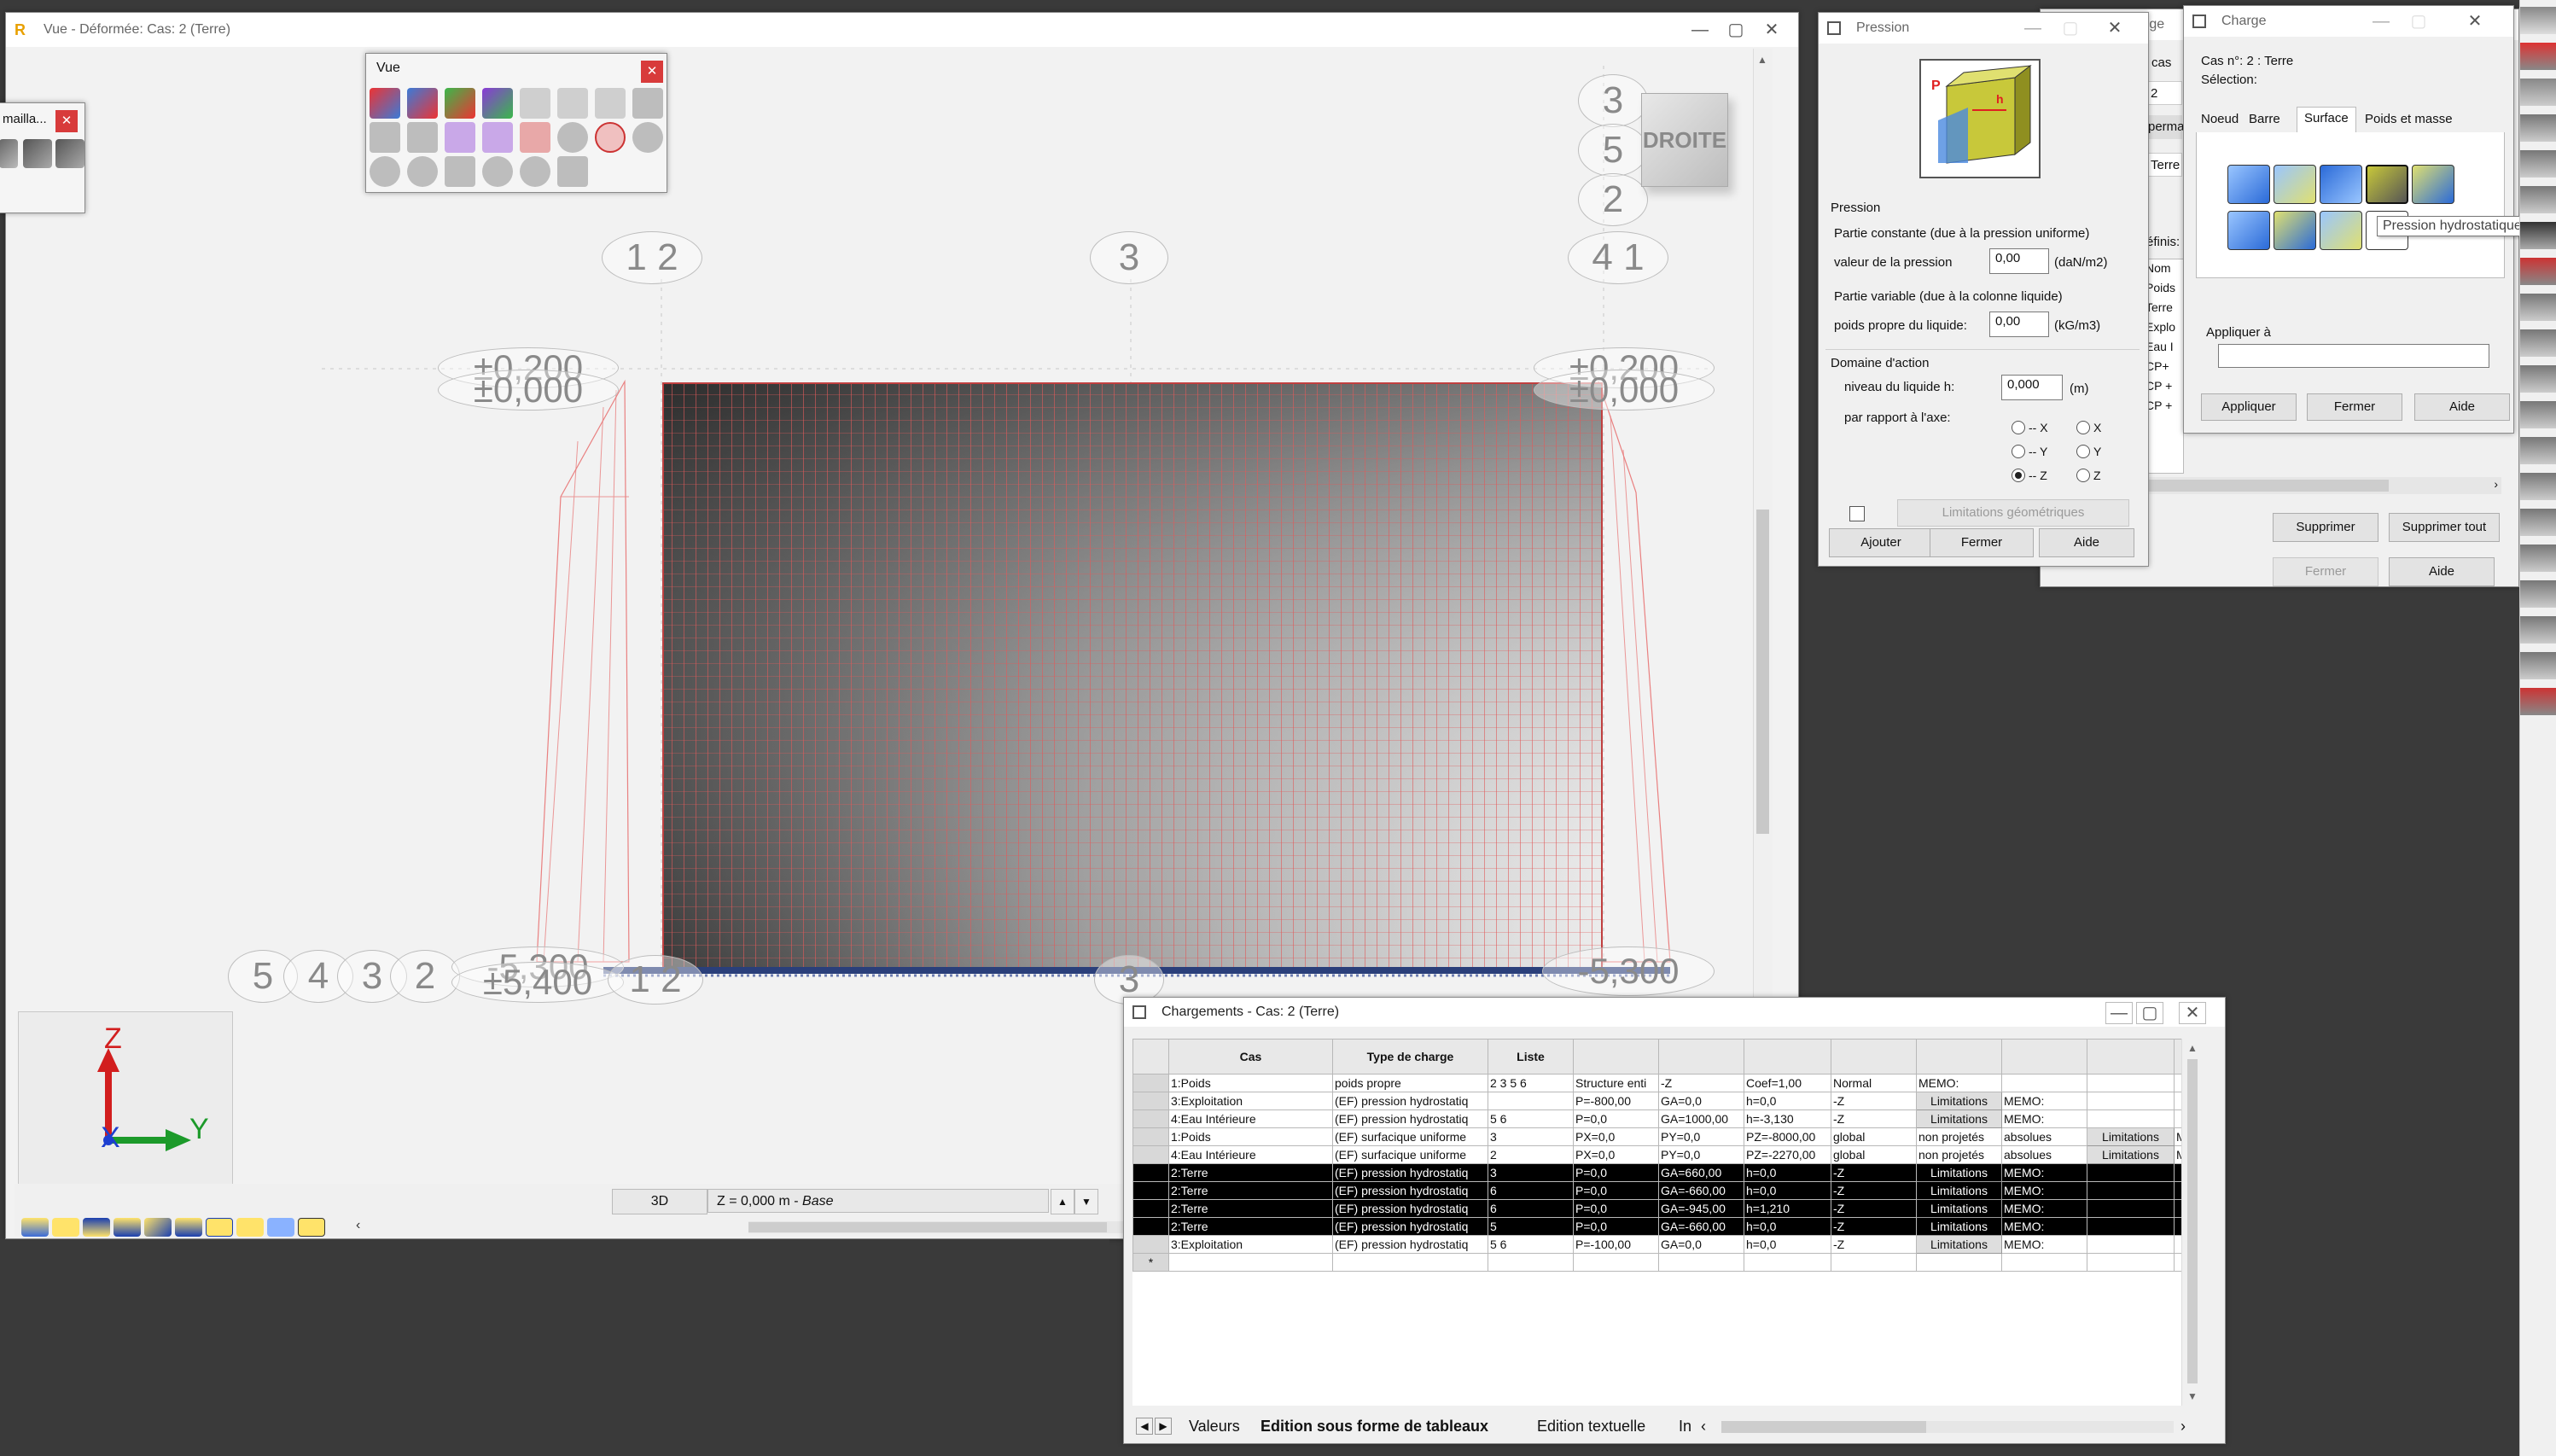 This screenshot has height=1456, width=2556. I want to click on side-tool-14-icon, so click(2538, 487).